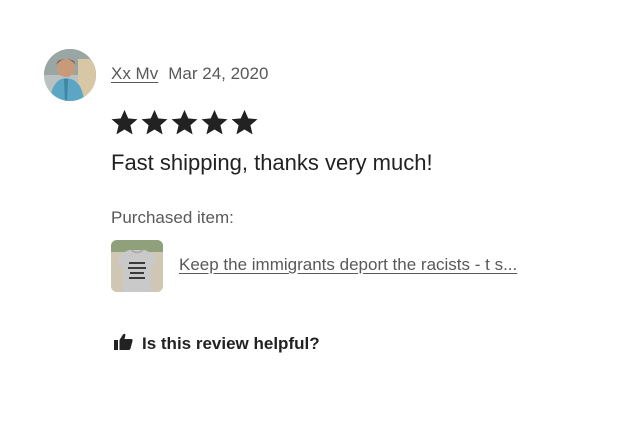 The width and height of the screenshot is (634, 436). What do you see at coordinates (134, 73) in the screenshot?
I see `reviewer-name-link: Xx Mv` at bounding box center [134, 73].